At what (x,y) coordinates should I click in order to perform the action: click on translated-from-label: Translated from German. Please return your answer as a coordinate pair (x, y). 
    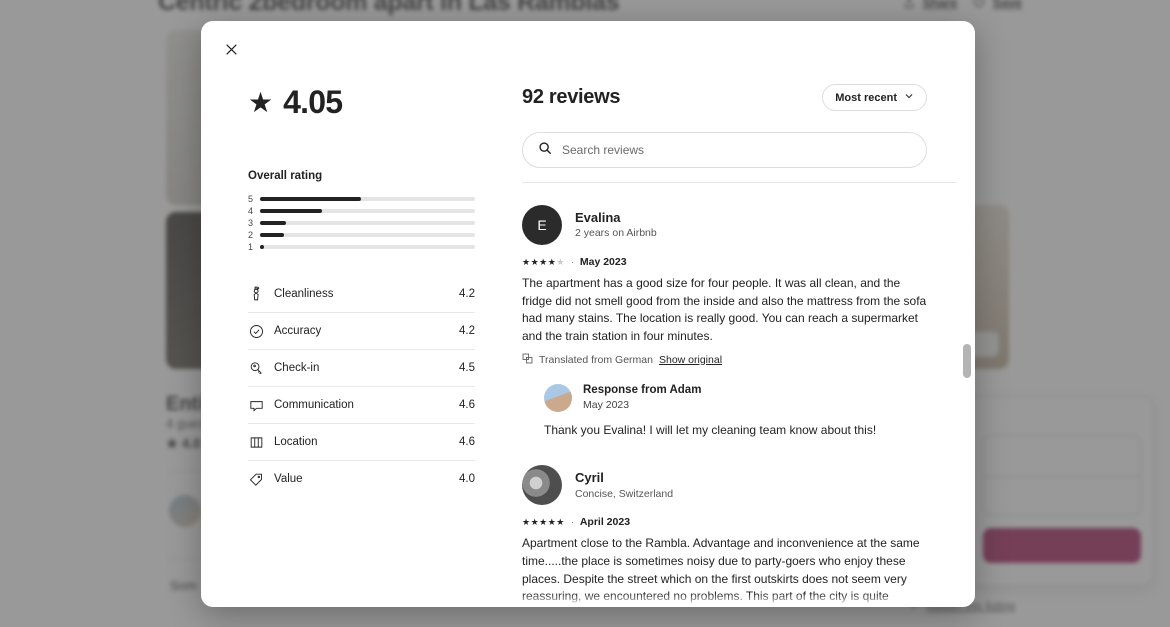
    Looking at the image, I should click on (596, 359).